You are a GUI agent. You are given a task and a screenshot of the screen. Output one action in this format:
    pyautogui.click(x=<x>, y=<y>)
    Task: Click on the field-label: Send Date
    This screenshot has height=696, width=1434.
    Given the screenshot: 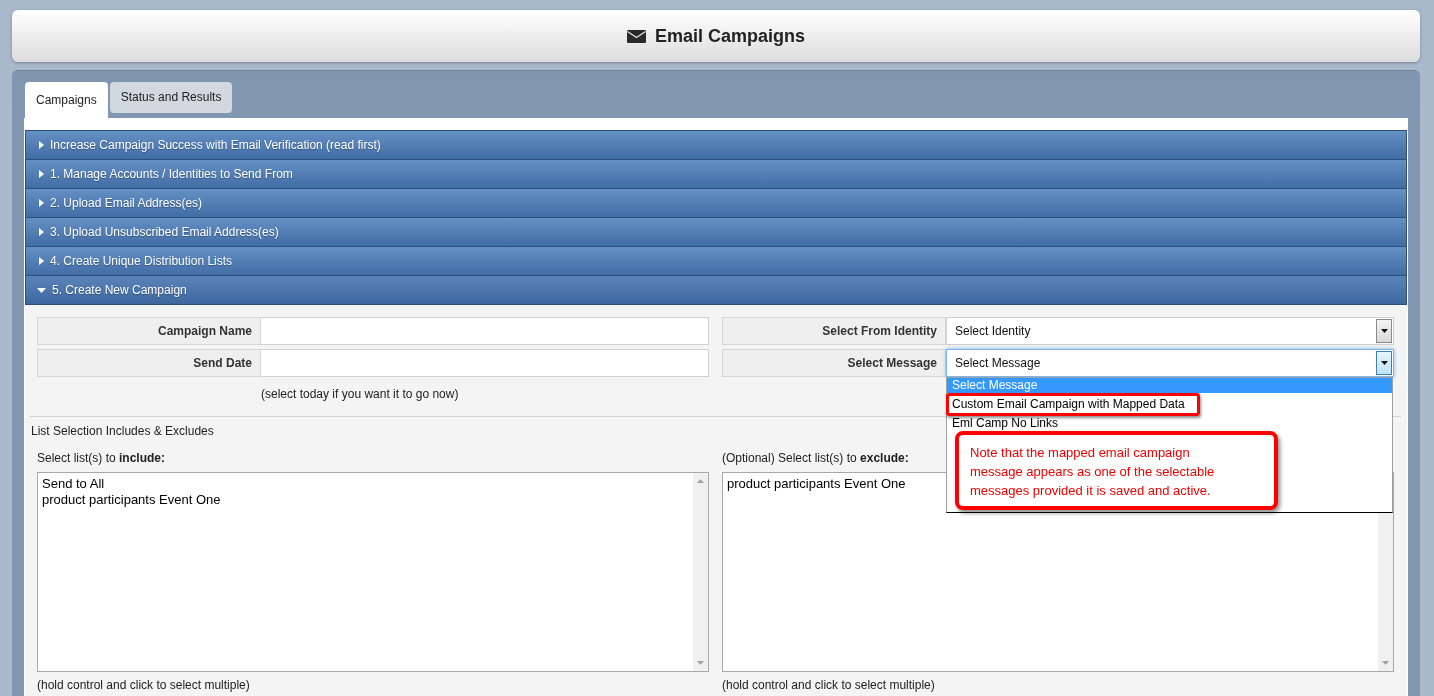 What is the action you would take?
    pyautogui.click(x=149, y=363)
    